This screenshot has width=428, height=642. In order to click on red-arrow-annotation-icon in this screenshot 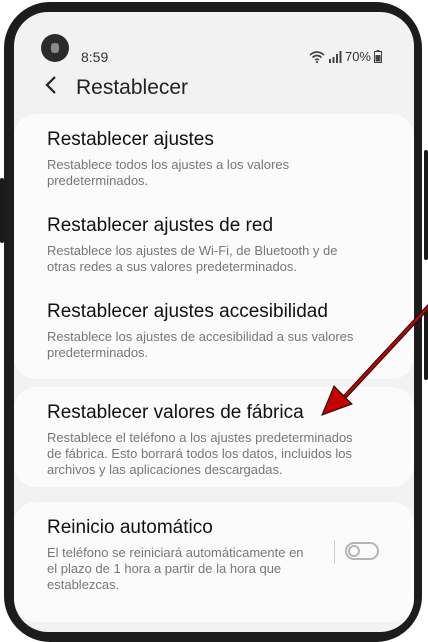, I will do `click(374, 359)`.